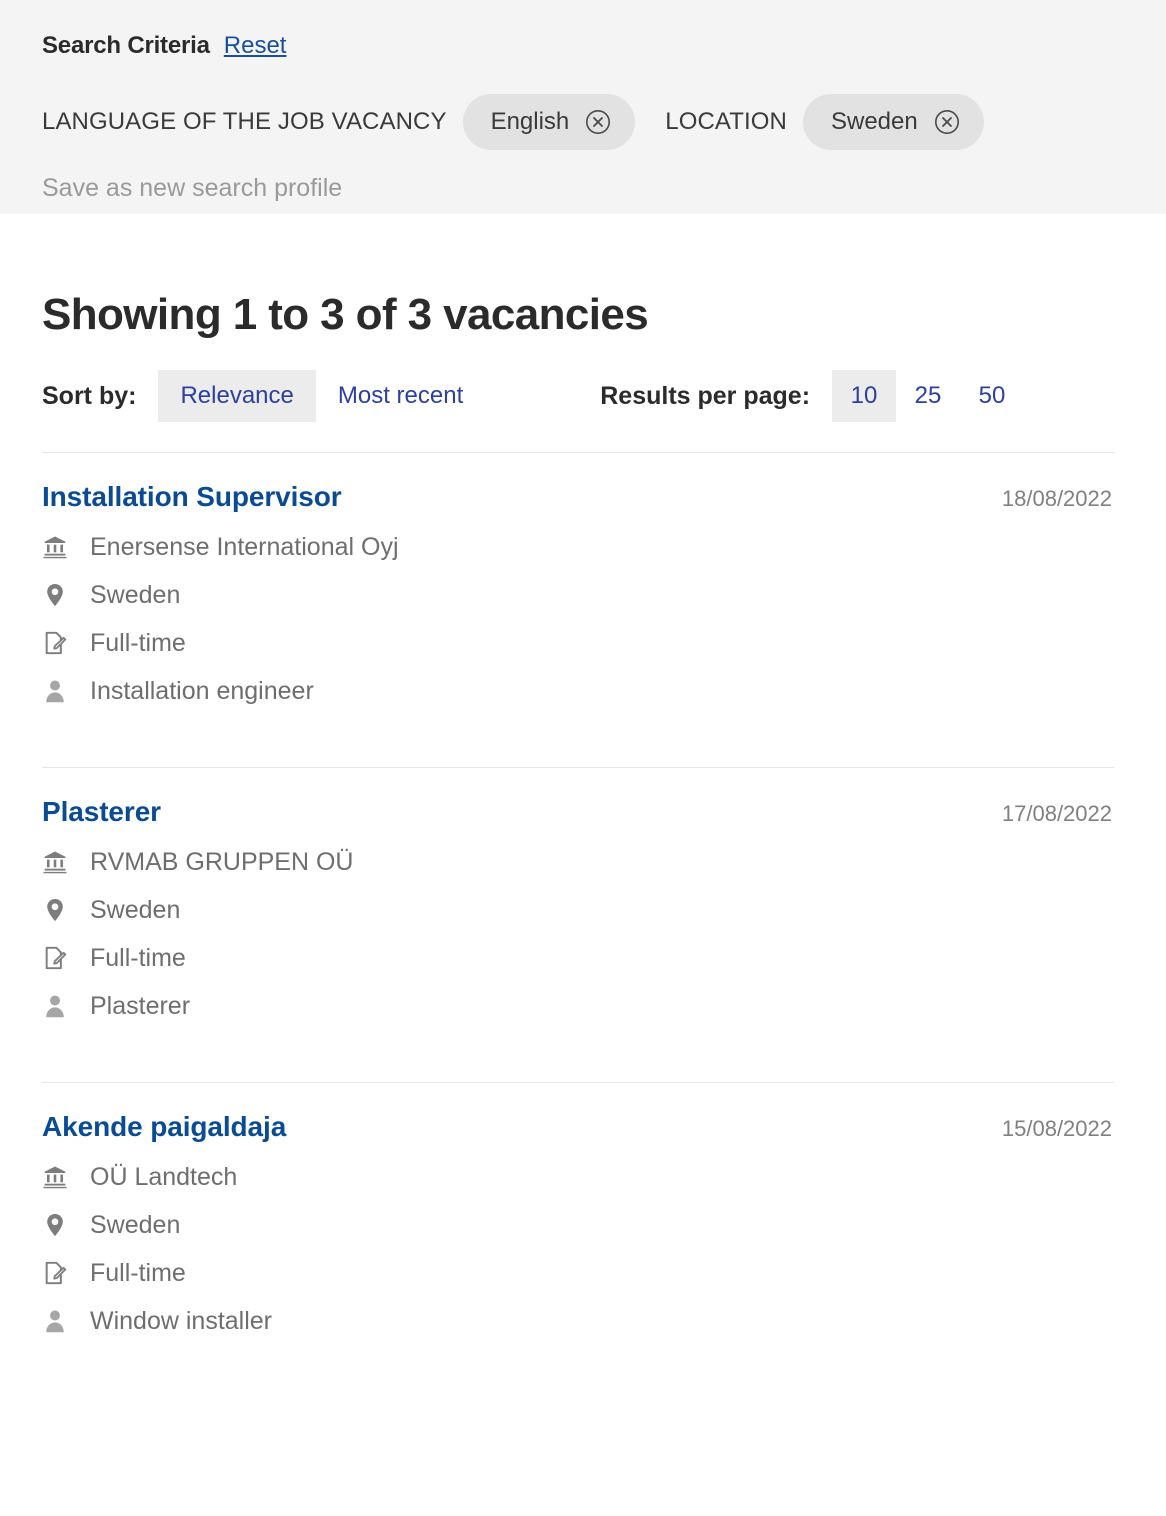 The image size is (1166, 1516). What do you see at coordinates (578, 691) in the screenshot?
I see `vacancy-occupation-row: Installation engineer` at bounding box center [578, 691].